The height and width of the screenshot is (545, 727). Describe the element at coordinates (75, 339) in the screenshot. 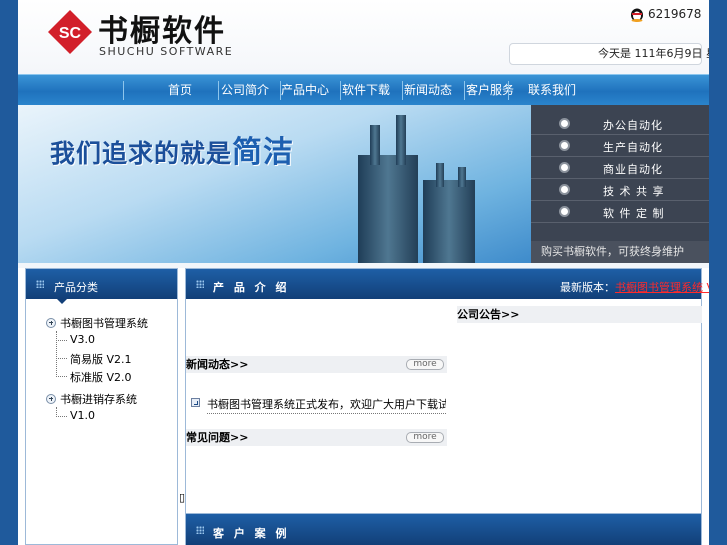

I see `tree-item: V3.0` at that location.